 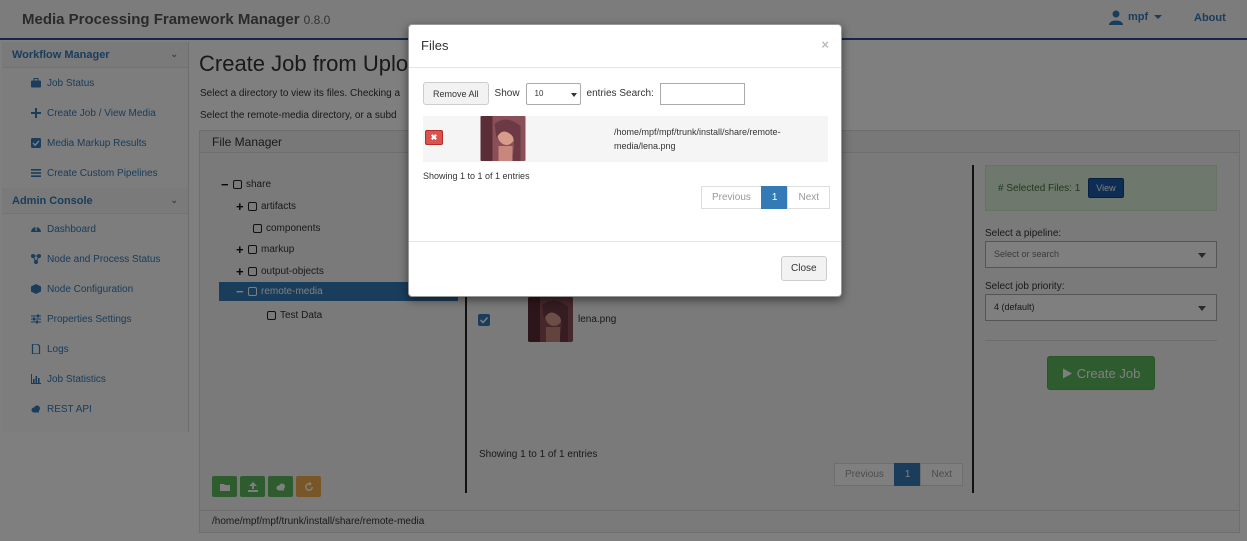 What do you see at coordinates (809, 197) in the screenshot?
I see `next-button: Next` at bounding box center [809, 197].